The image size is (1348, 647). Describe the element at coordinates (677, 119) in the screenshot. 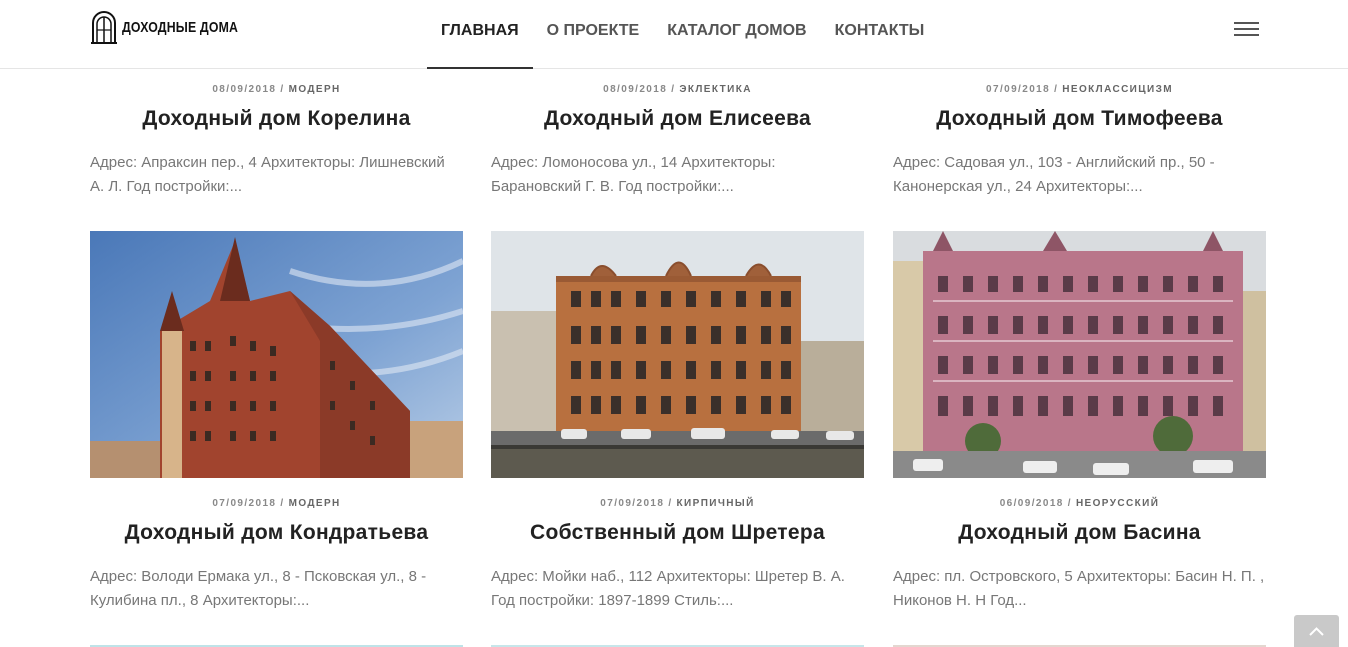

I see `post-title: Доходный дом Елисеева` at that location.